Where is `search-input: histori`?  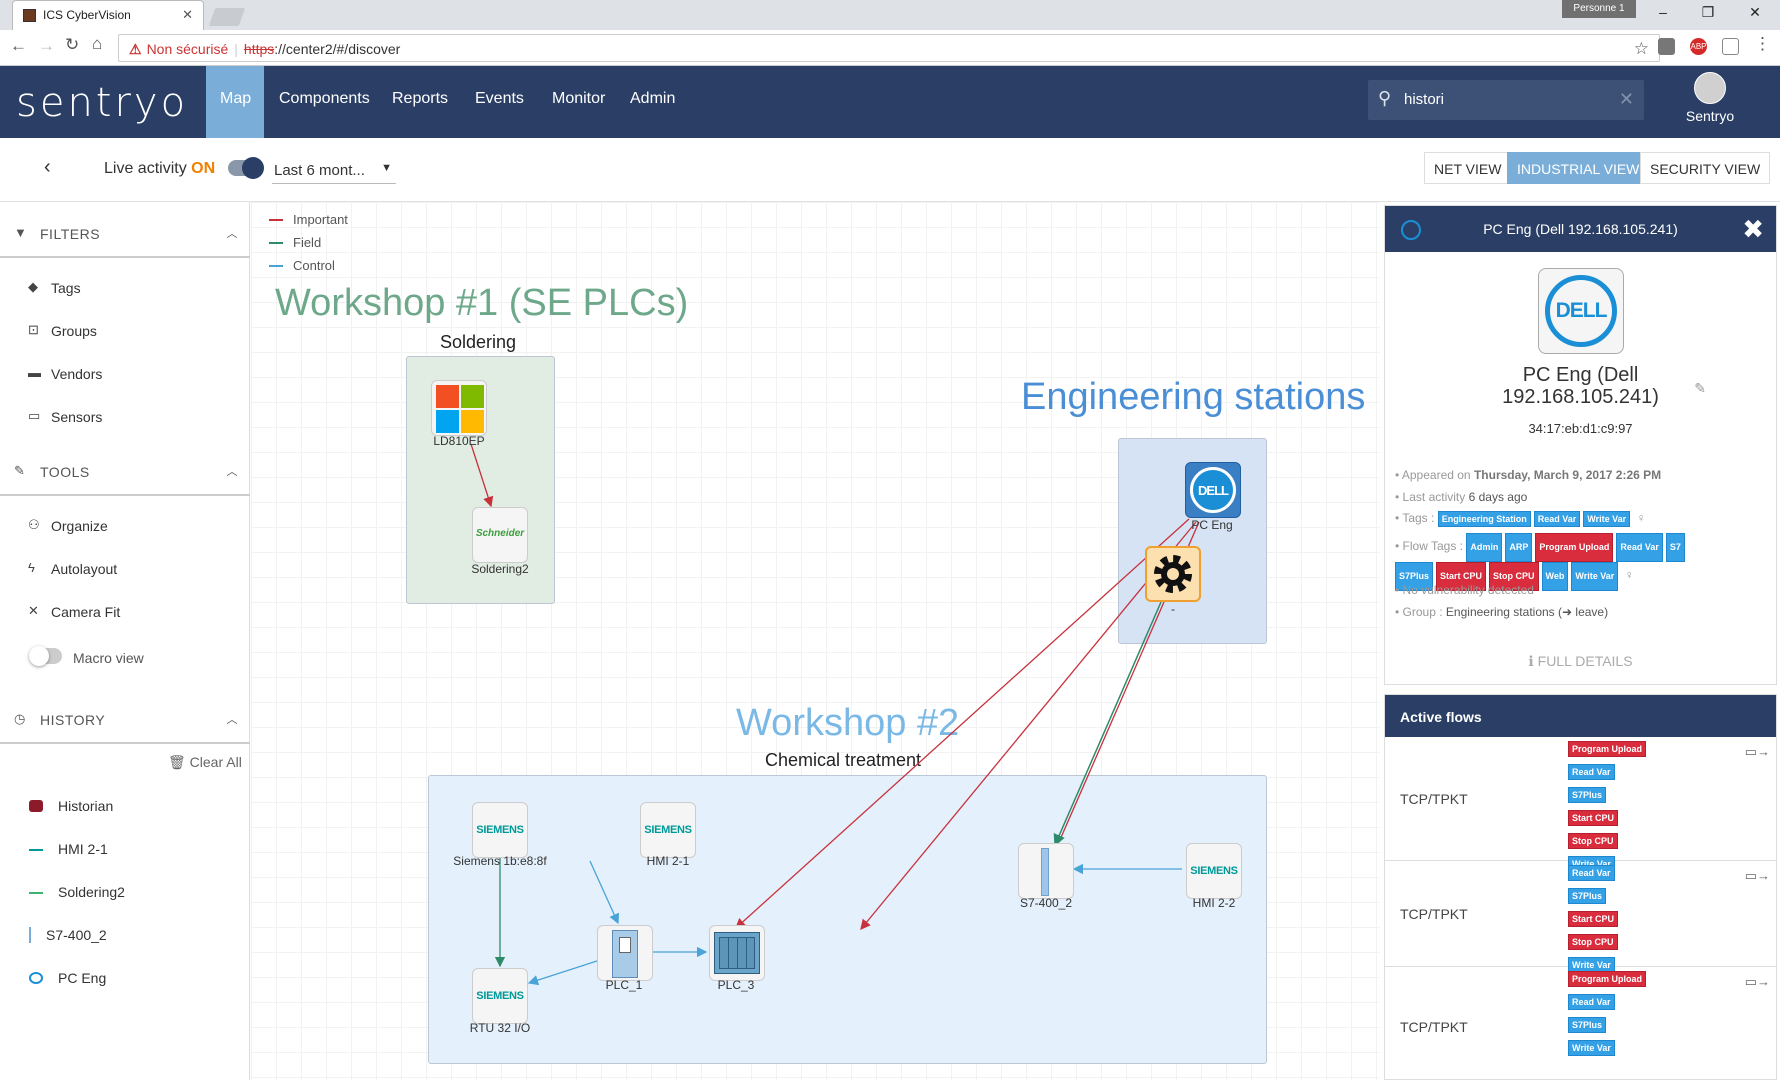 search-input: histori is located at coordinates (1424, 99).